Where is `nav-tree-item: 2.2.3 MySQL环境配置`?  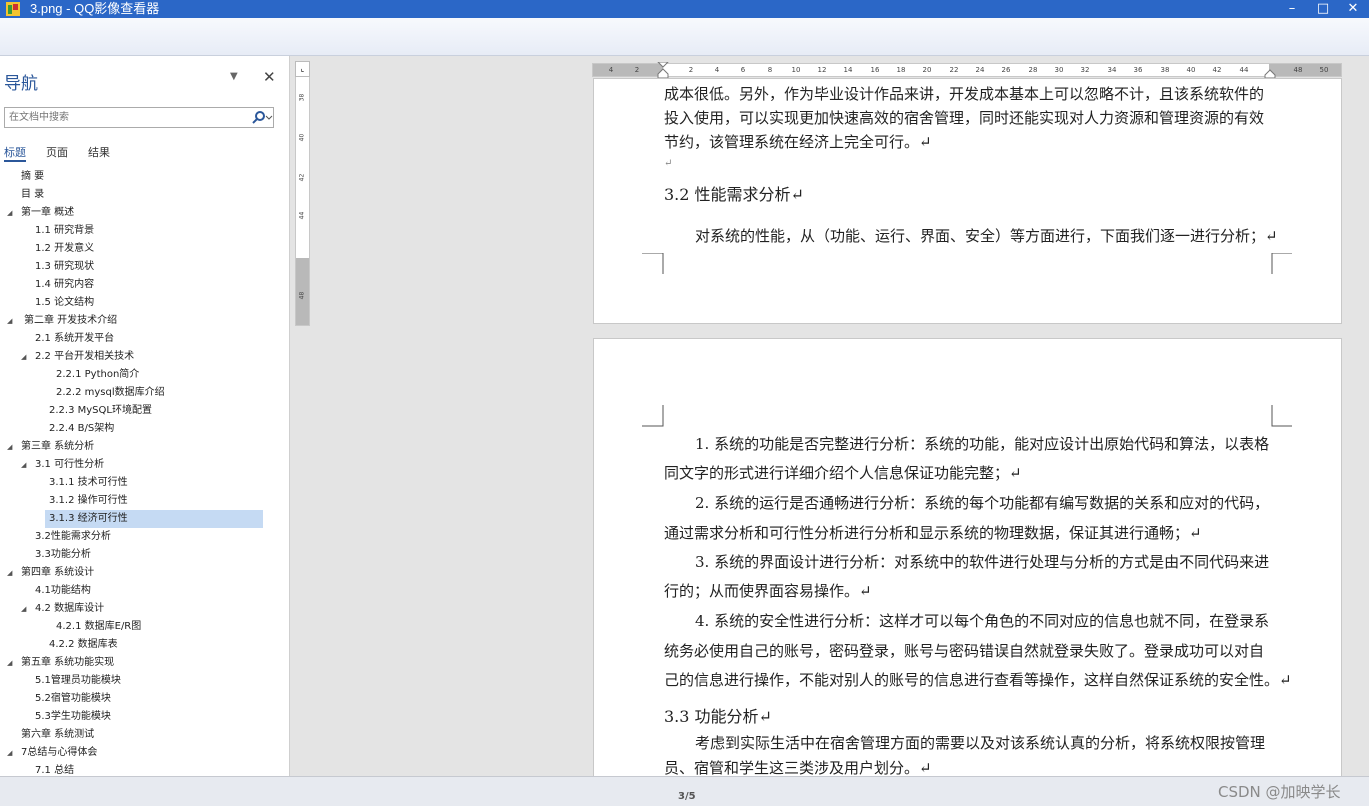 nav-tree-item: 2.2.3 MySQL环境配置 is located at coordinates (144, 411).